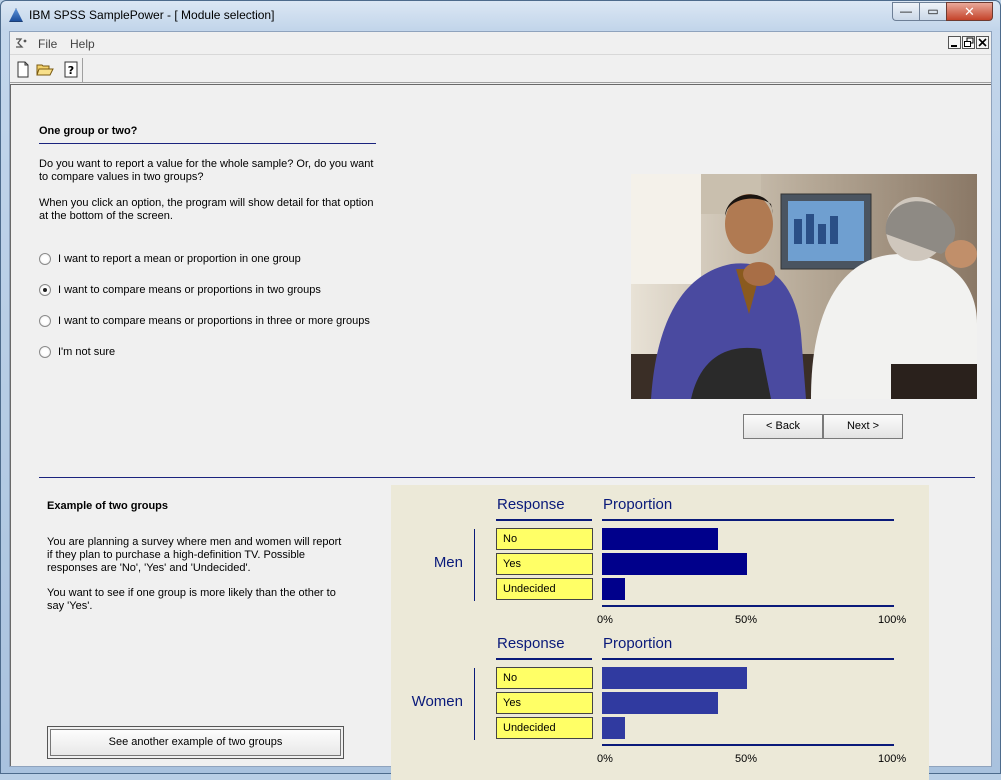 The height and width of the screenshot is (780, 1001). I want to click on men-response-undecided: Undecided, so click(544, 589).